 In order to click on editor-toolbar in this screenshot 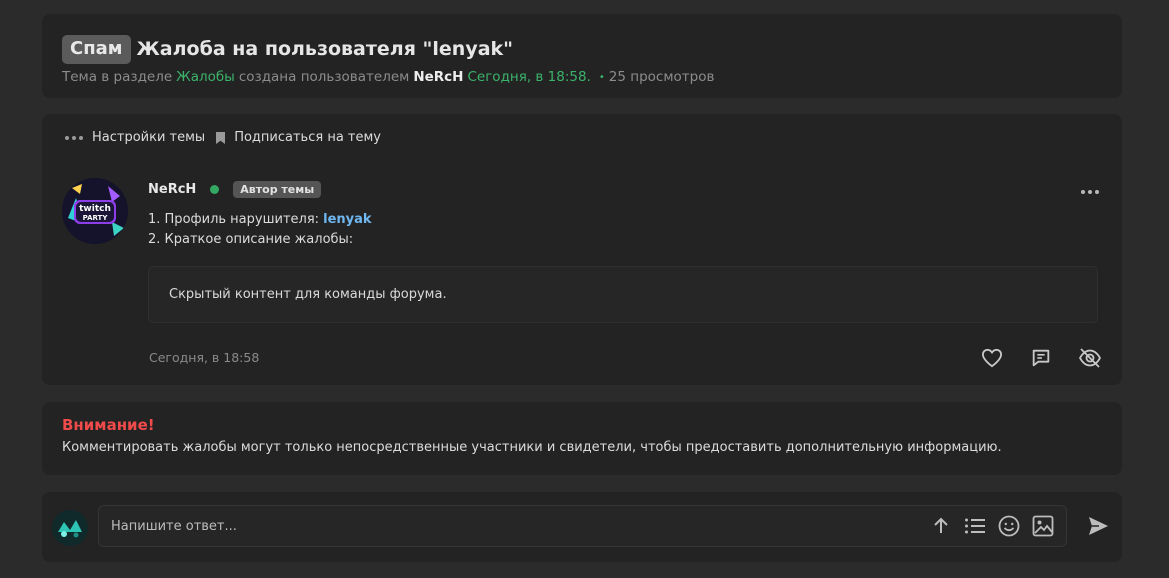, I will do `click(986, 526)`.